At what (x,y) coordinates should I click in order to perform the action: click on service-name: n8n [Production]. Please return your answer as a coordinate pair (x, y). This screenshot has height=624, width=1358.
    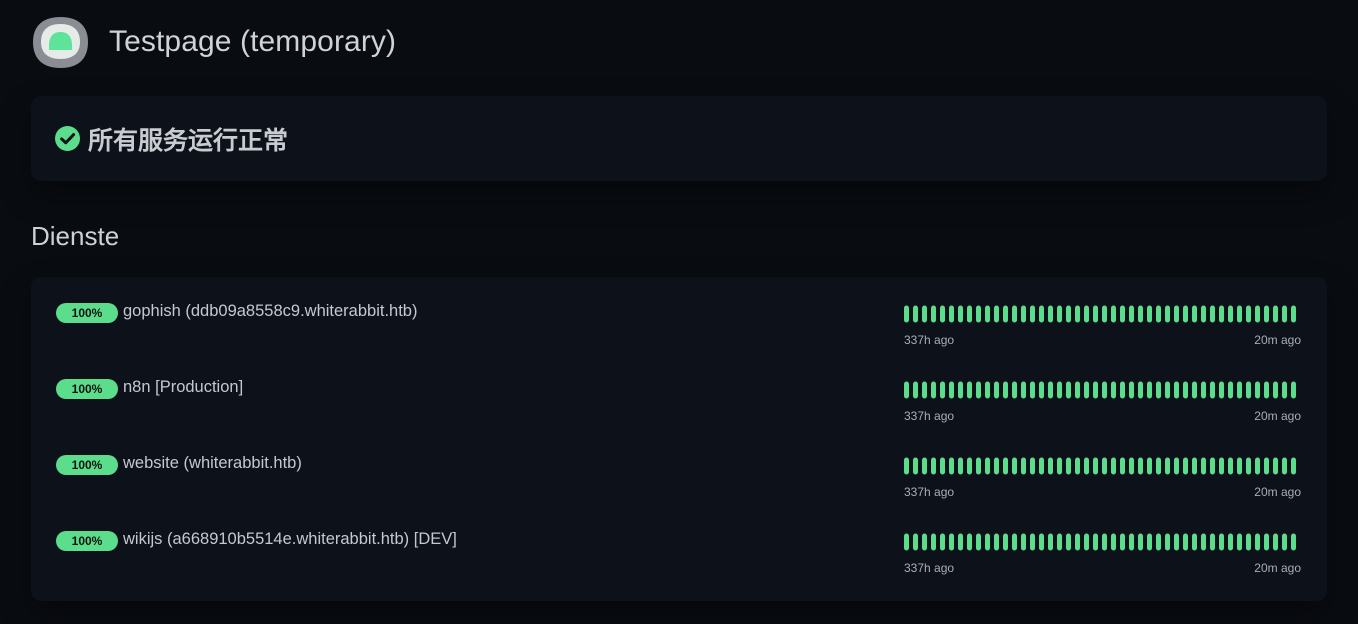
    Looking at the image, I should click on (183, 387).